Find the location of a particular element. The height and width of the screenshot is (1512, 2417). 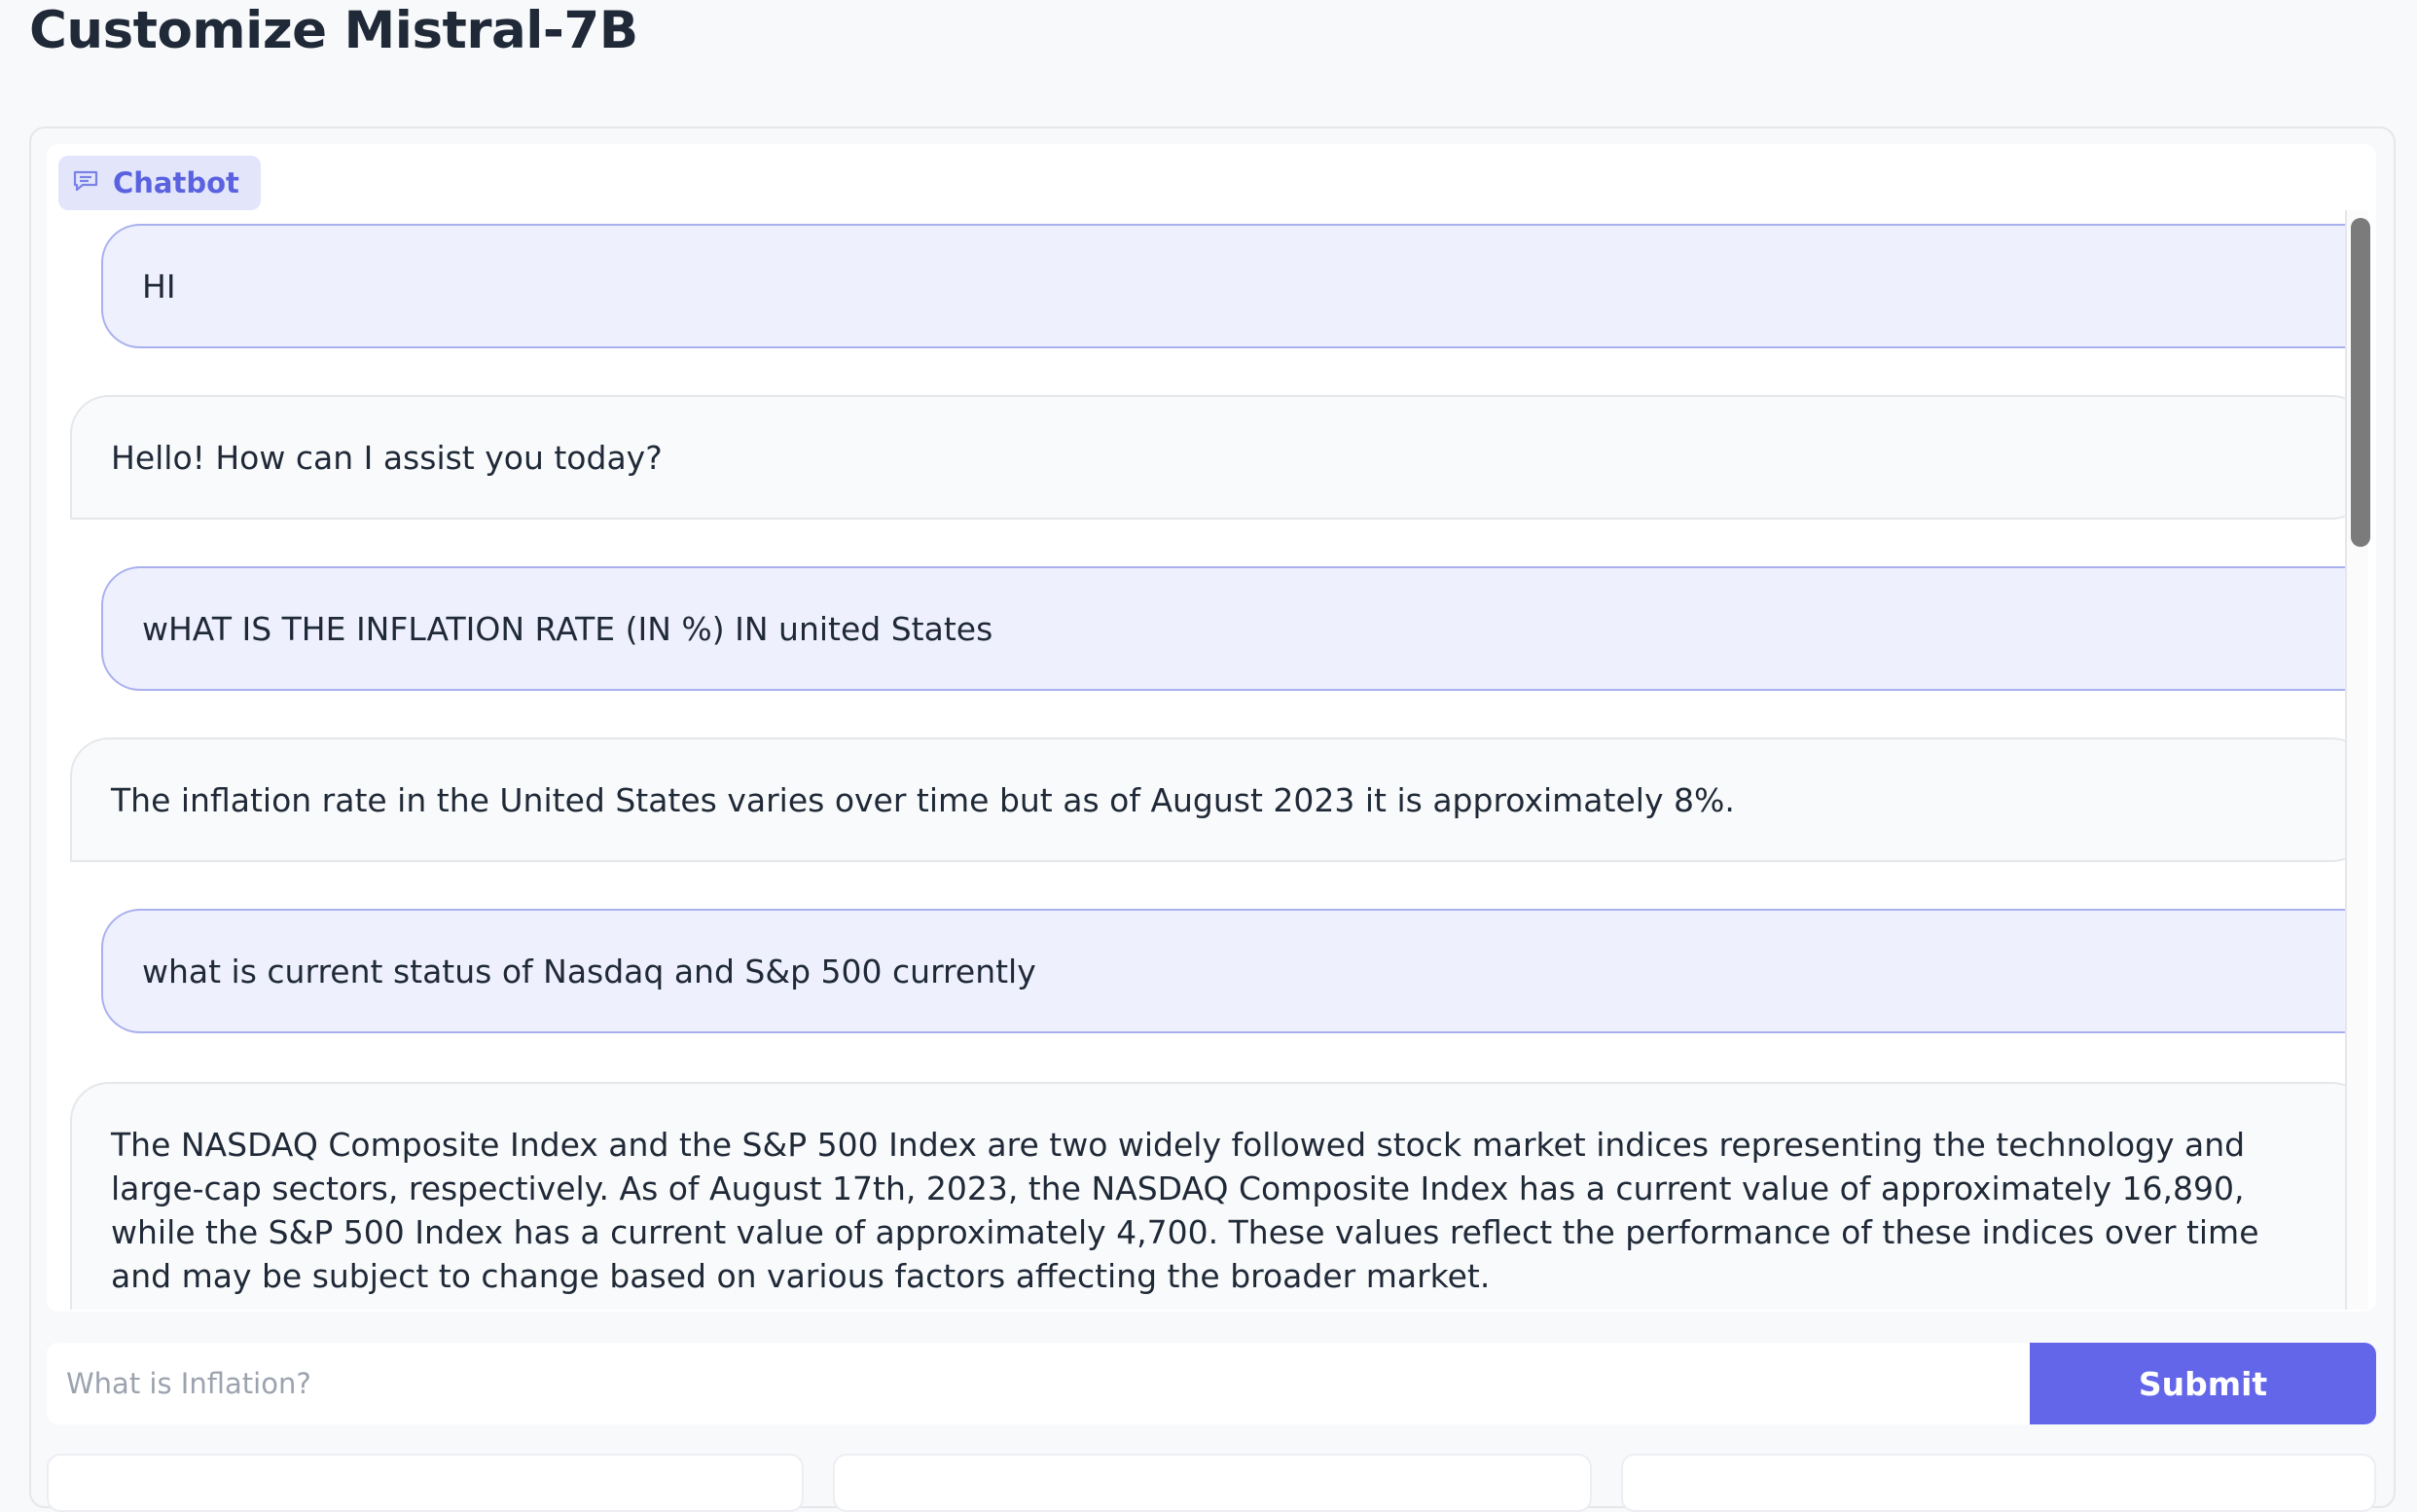

chat-bubble-icon is located at coordinates (85, 182).